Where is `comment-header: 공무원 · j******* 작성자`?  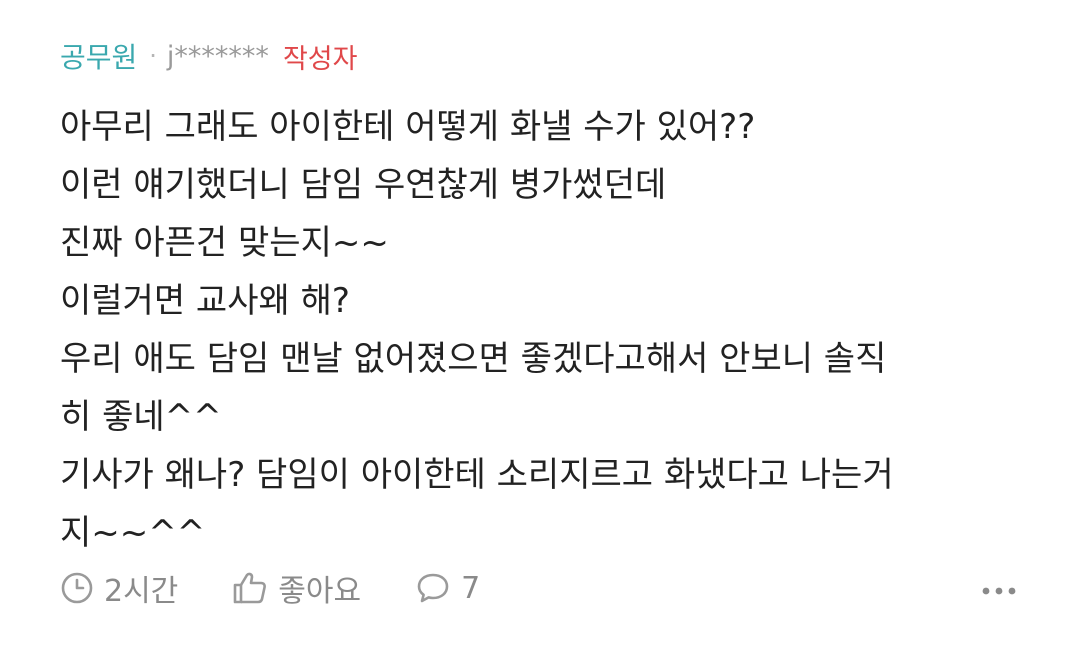 comment-header: 공무원 · j******* 작성자 is located at coordinates (569, 56).